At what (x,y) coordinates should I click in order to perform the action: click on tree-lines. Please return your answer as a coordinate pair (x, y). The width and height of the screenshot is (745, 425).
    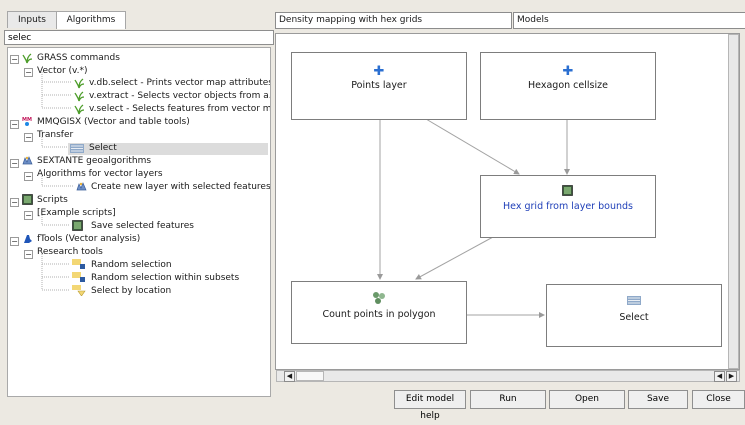
    Looking at the image, I should click on (57, 181).